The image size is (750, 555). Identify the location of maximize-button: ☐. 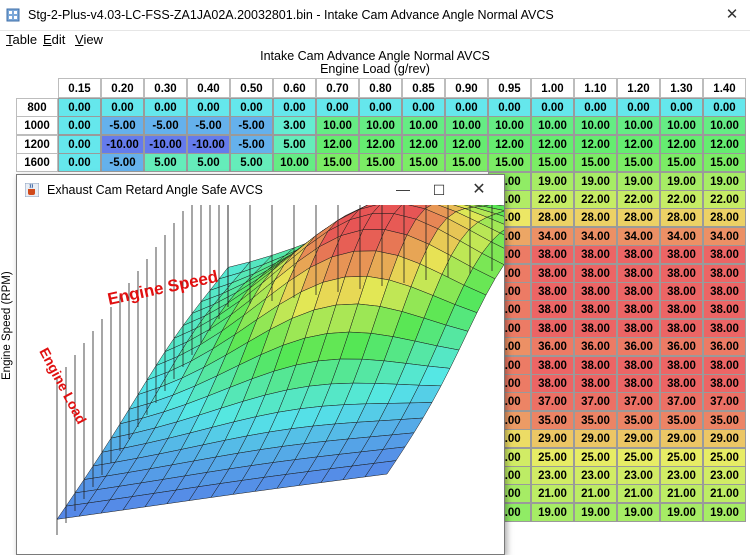
(439, 190).